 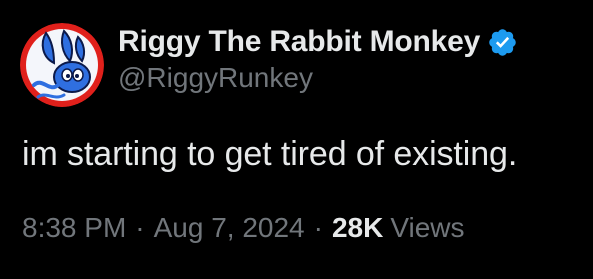 I want to click on avatar-image, so click(x=62, y=65).